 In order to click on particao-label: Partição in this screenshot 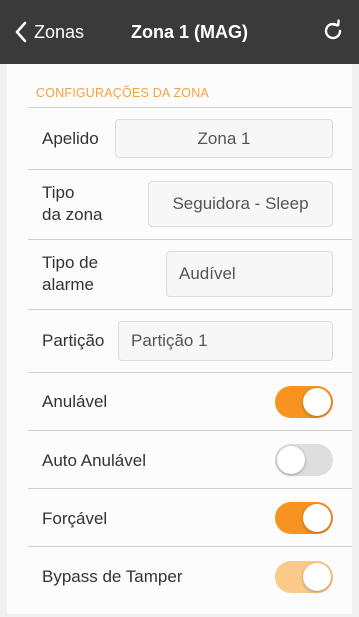, I will do `click(73, 340)`.